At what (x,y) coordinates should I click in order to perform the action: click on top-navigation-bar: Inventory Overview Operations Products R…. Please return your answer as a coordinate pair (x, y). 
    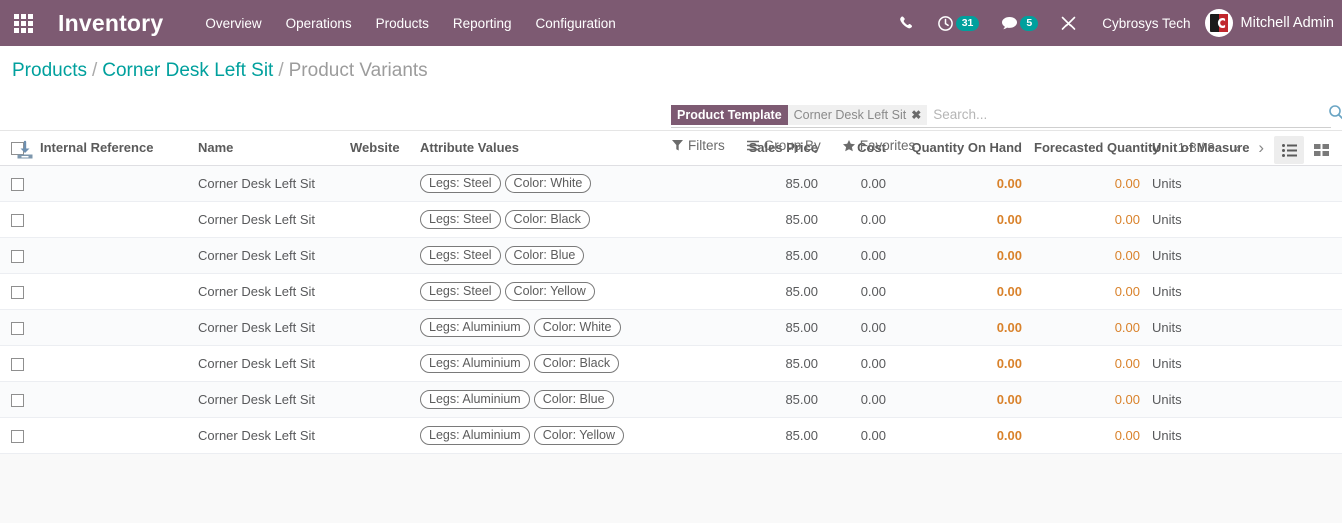
    Looking at the image, I should click on (671, 23).